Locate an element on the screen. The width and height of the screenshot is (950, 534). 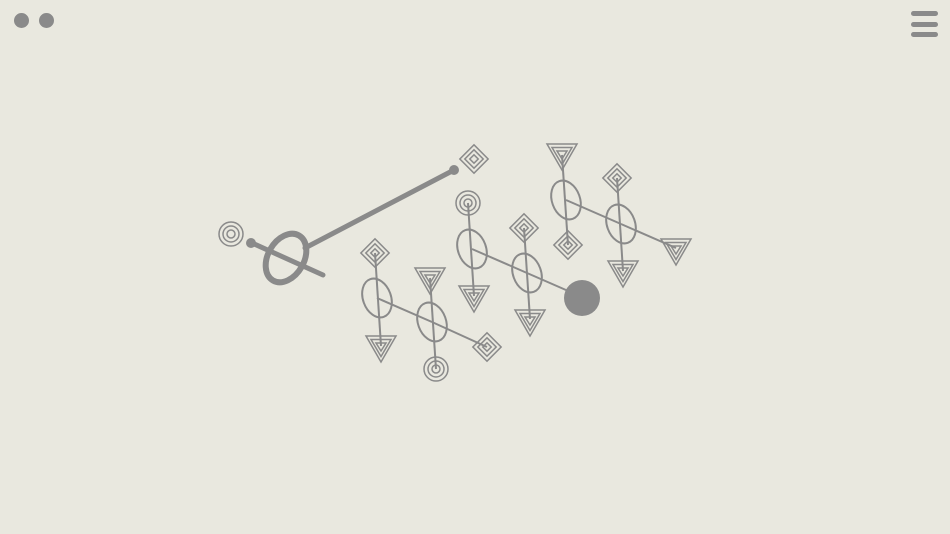
diamond-nodes is located at coordinates (496, 253).